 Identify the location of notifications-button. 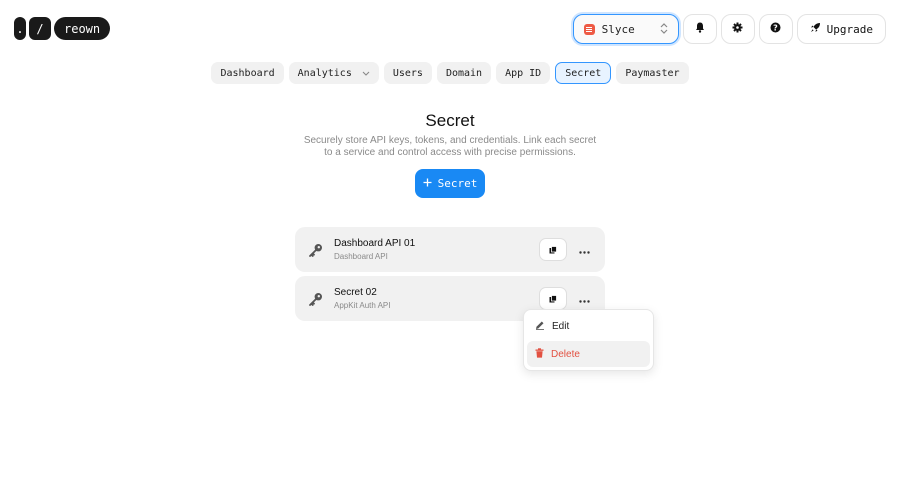
(699, 29).